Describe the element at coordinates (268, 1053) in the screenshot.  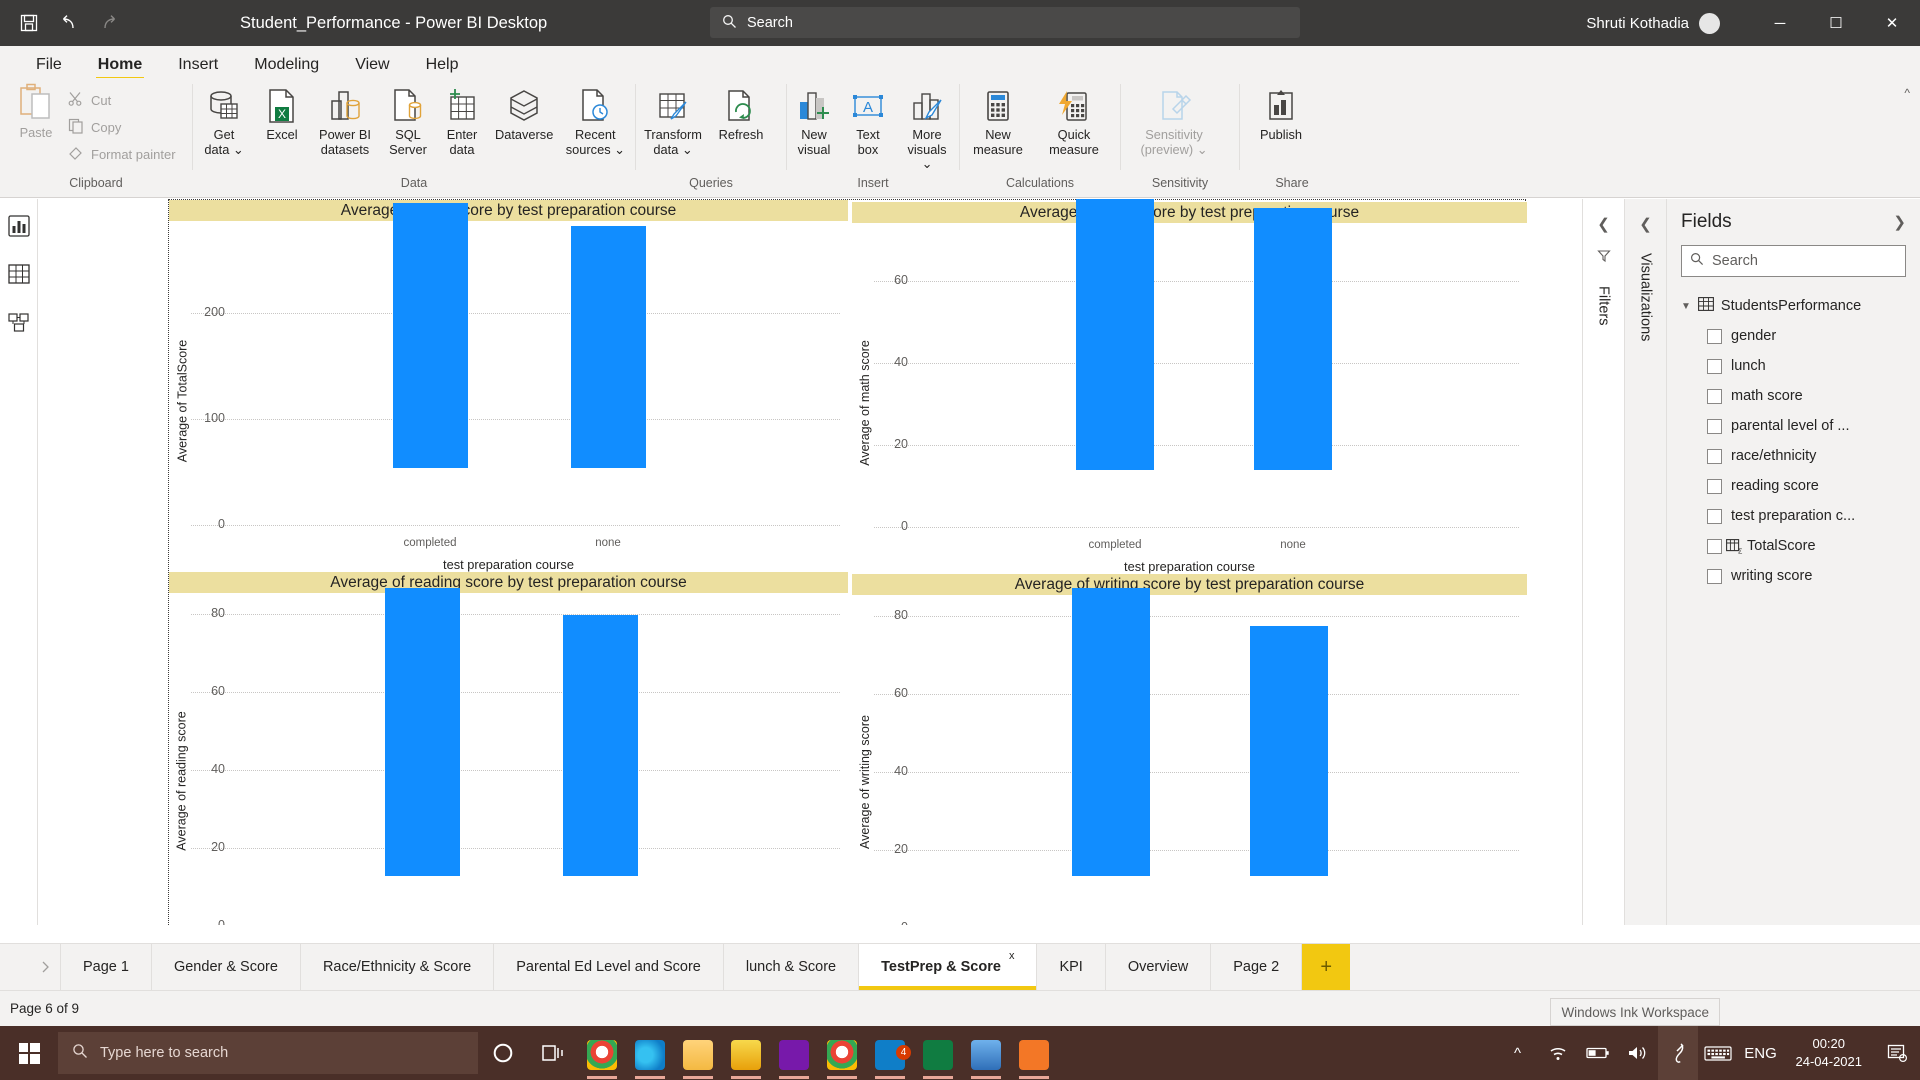
I see `taskbar-search-input: Type here to search` at that location.